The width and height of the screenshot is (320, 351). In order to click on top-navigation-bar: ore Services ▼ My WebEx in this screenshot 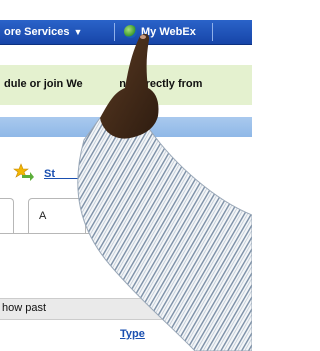, I will do `click(126, 32)`.